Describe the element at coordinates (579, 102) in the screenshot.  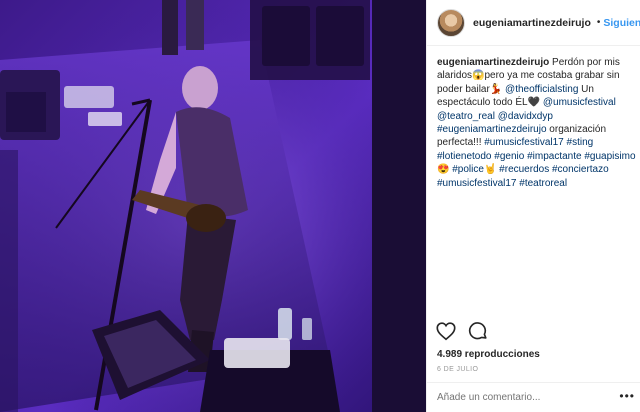
I see `mention-link: @umusicfestival` at that location.